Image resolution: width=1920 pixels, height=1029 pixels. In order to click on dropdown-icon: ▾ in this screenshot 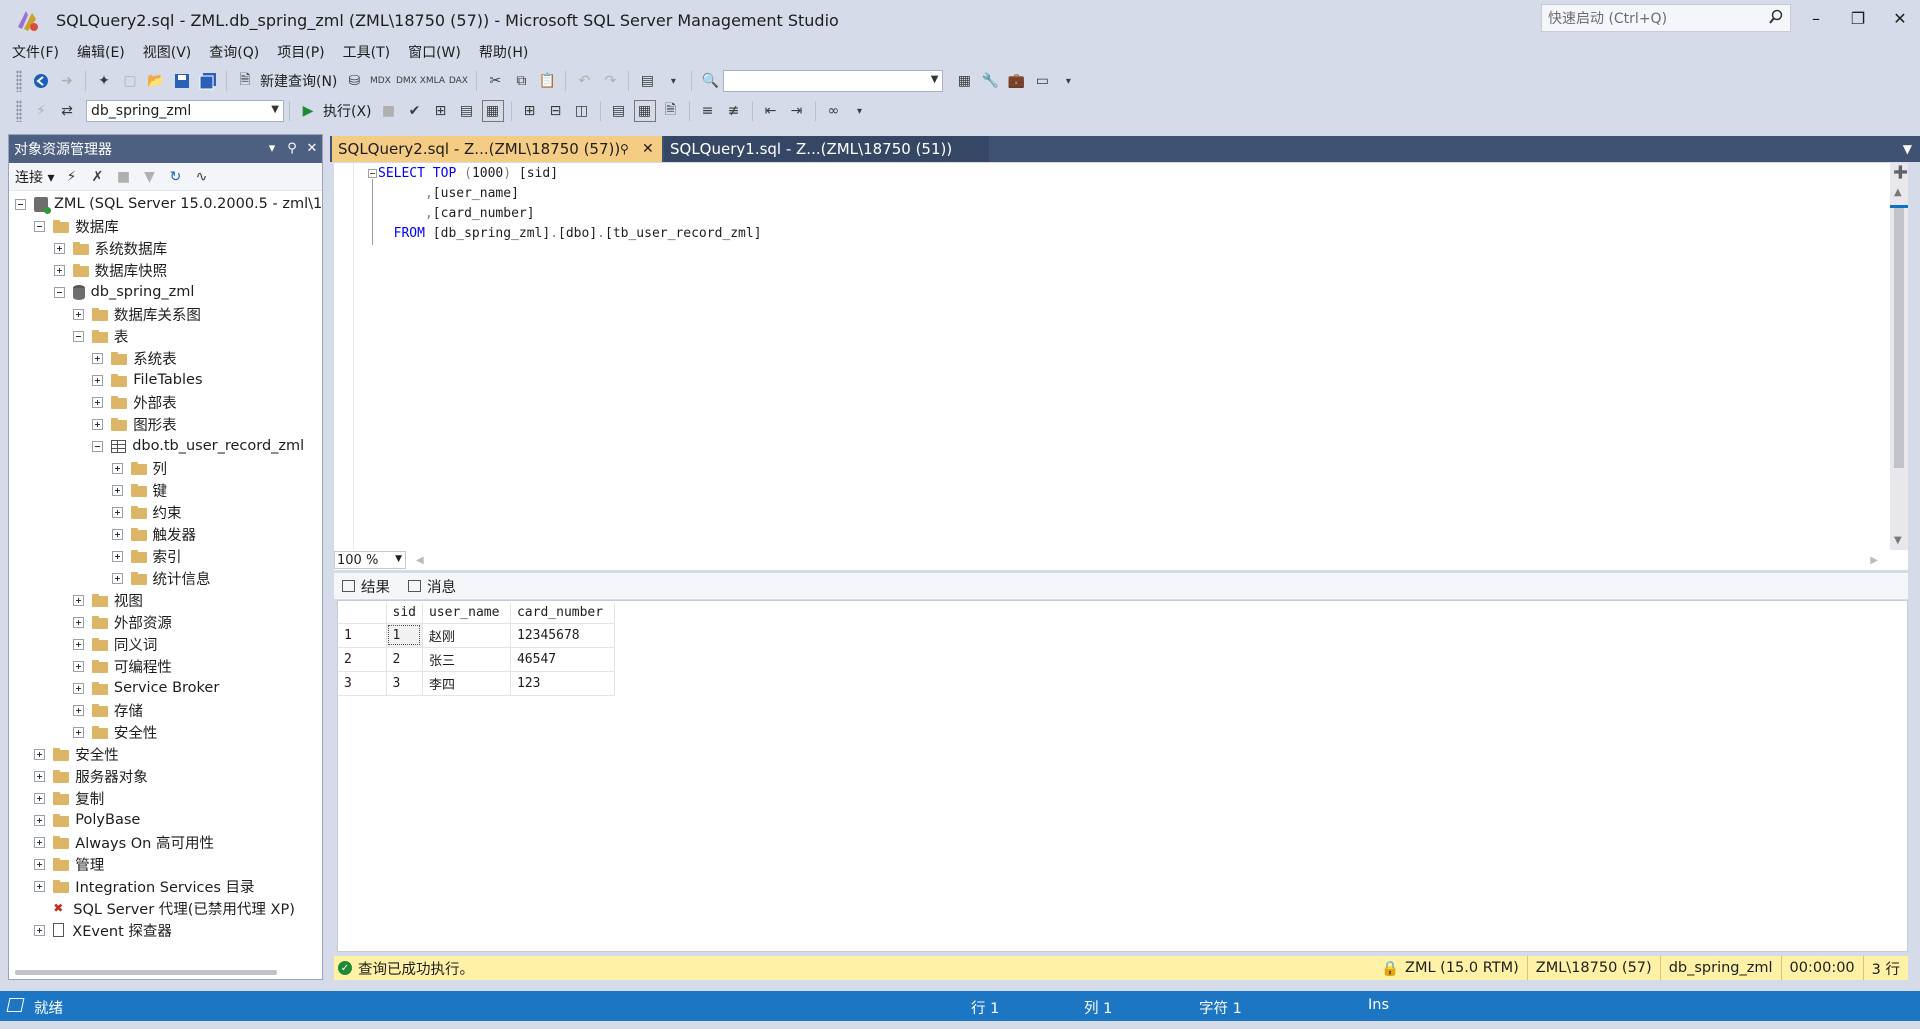, I will do `click(673, 81)`.